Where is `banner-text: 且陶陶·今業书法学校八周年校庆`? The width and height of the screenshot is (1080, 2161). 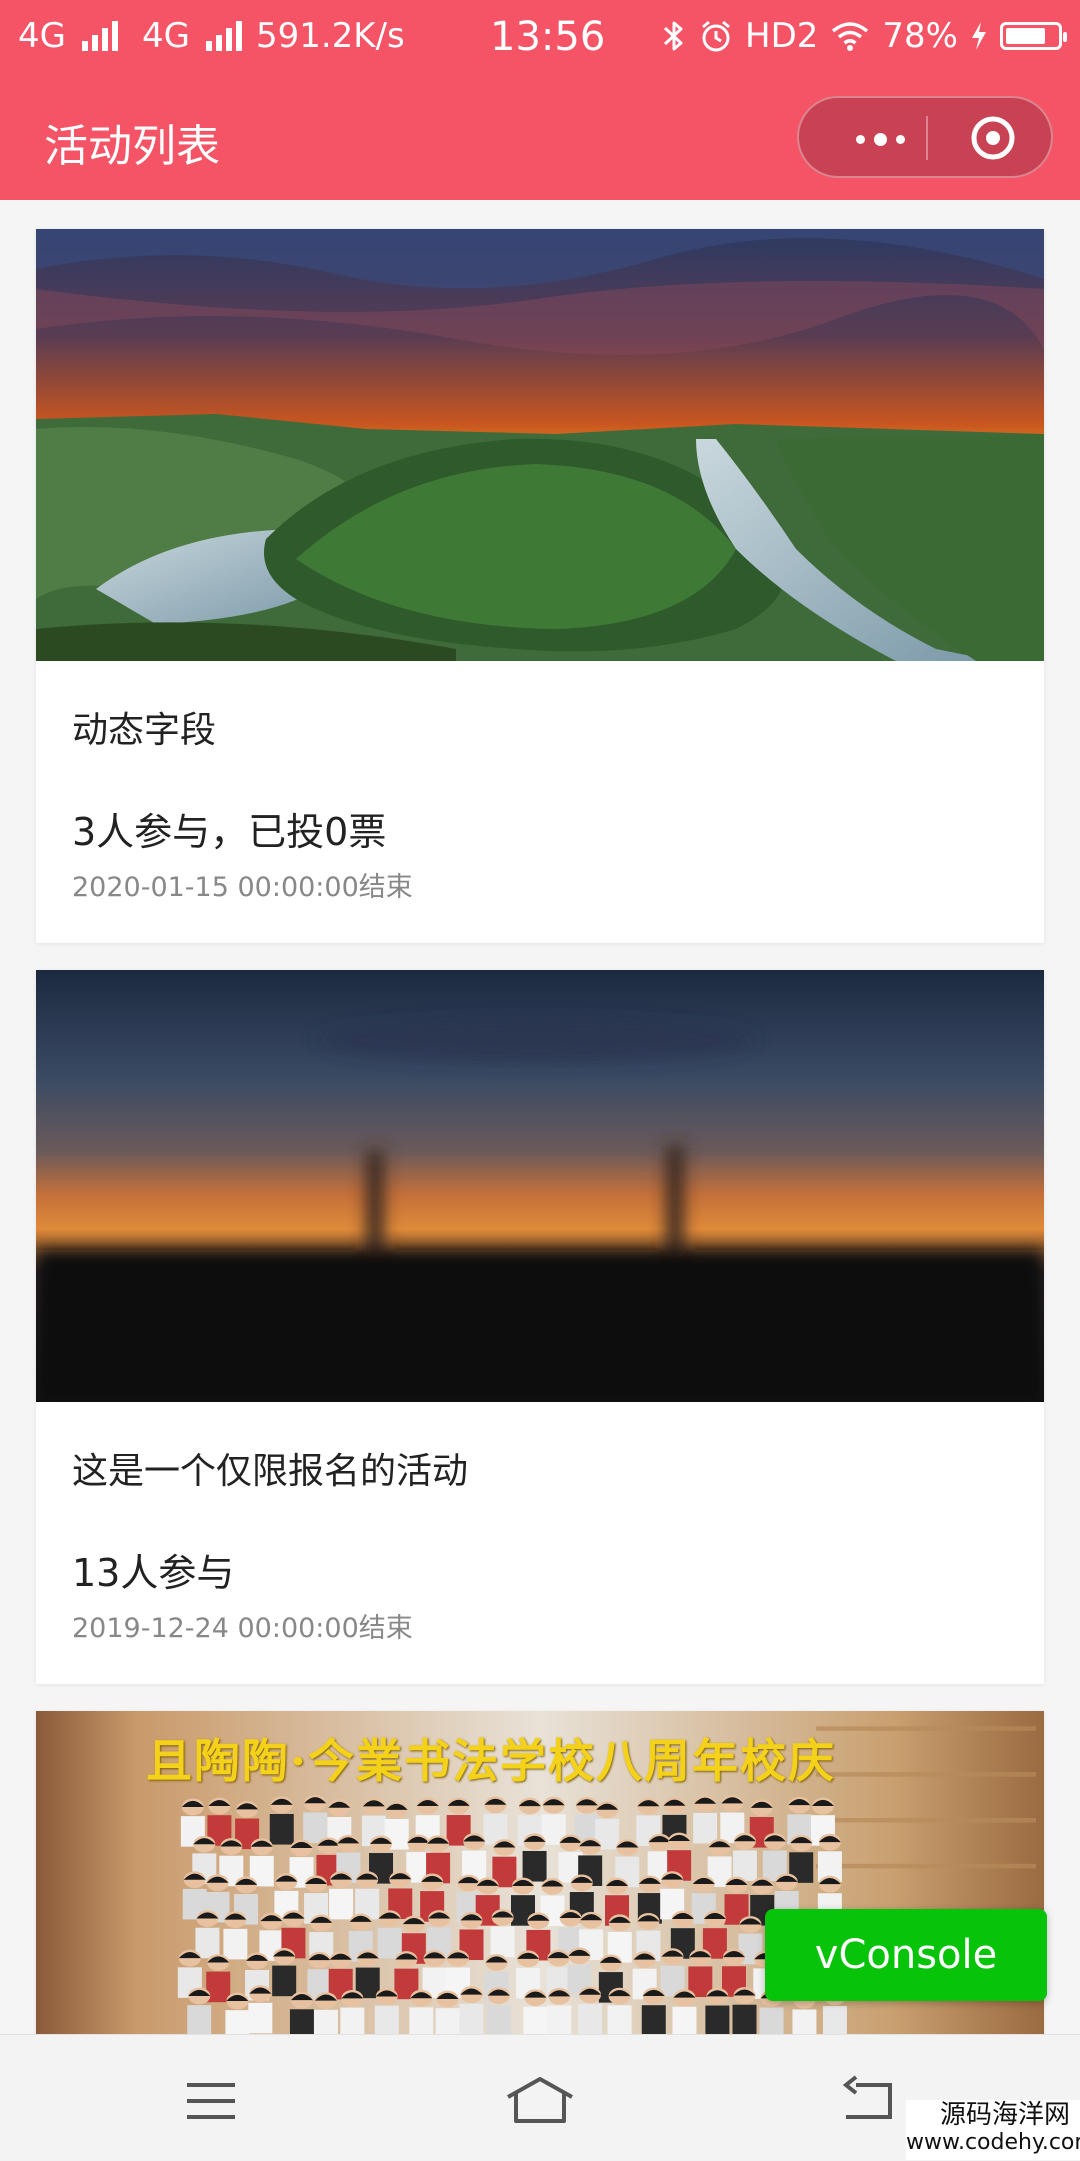
banner-text: 且陶陶·今業书法学校八周年校庆 is located at coordinates (491, 1761).